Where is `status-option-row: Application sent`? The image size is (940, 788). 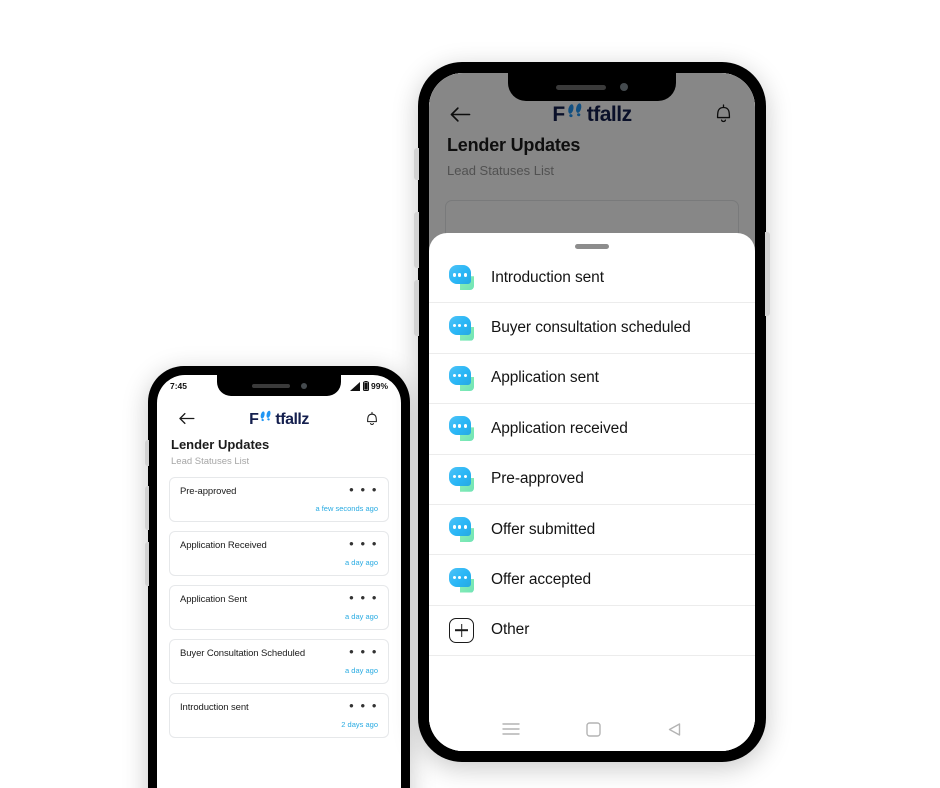
status-option-row: Application sent is located at coordinates (592, 379).